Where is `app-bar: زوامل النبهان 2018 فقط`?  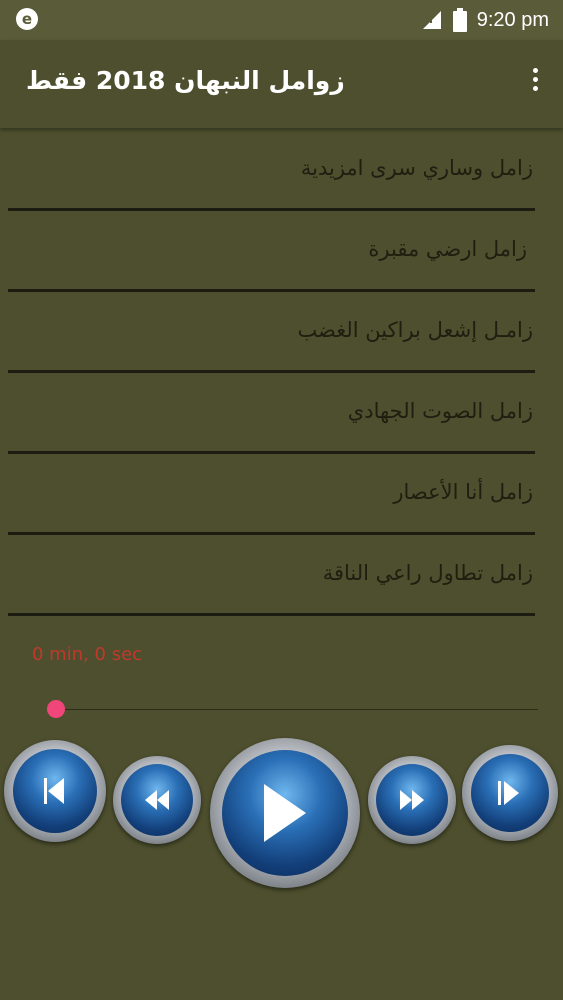 app-bar: زوامل النبهان 2018 فقط is located at coordinates (281, 84).